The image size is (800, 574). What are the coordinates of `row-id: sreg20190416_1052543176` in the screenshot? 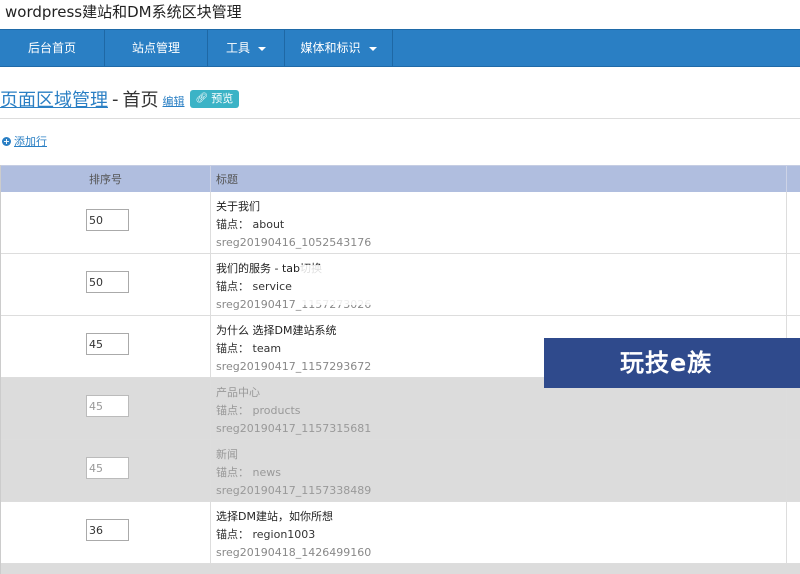 It's located at (294, 242).